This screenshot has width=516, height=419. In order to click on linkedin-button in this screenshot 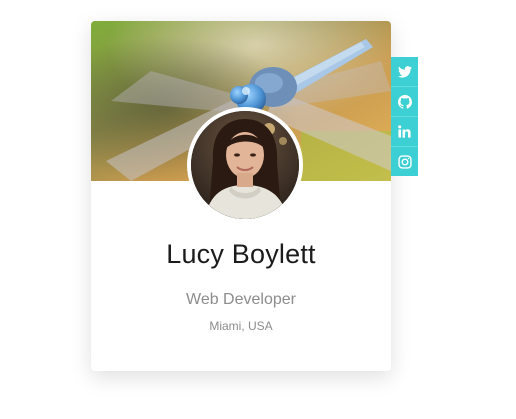, I will do `click(404, 132)`.